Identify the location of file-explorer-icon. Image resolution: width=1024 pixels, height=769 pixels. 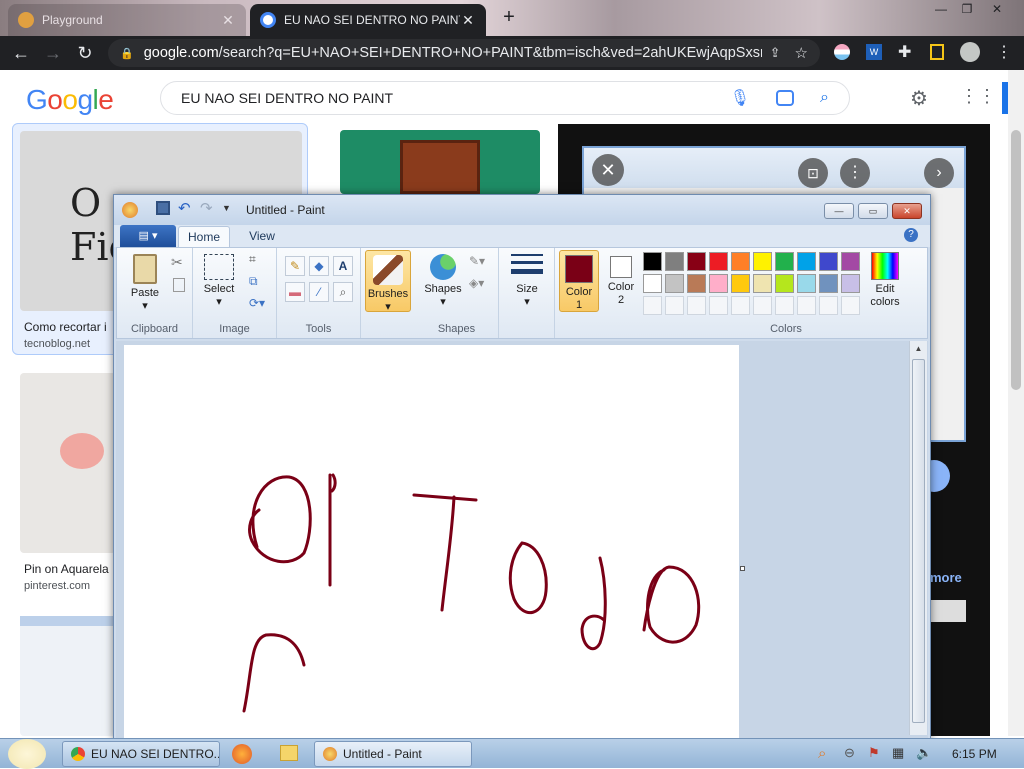
(289, 753).